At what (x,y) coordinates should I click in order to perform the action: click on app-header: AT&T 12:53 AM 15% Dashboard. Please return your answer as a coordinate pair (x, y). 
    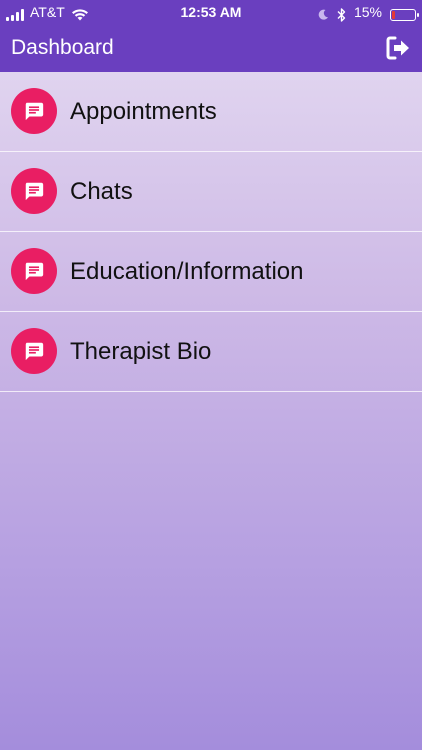
    Looking at the image, I should click on (211, 36).